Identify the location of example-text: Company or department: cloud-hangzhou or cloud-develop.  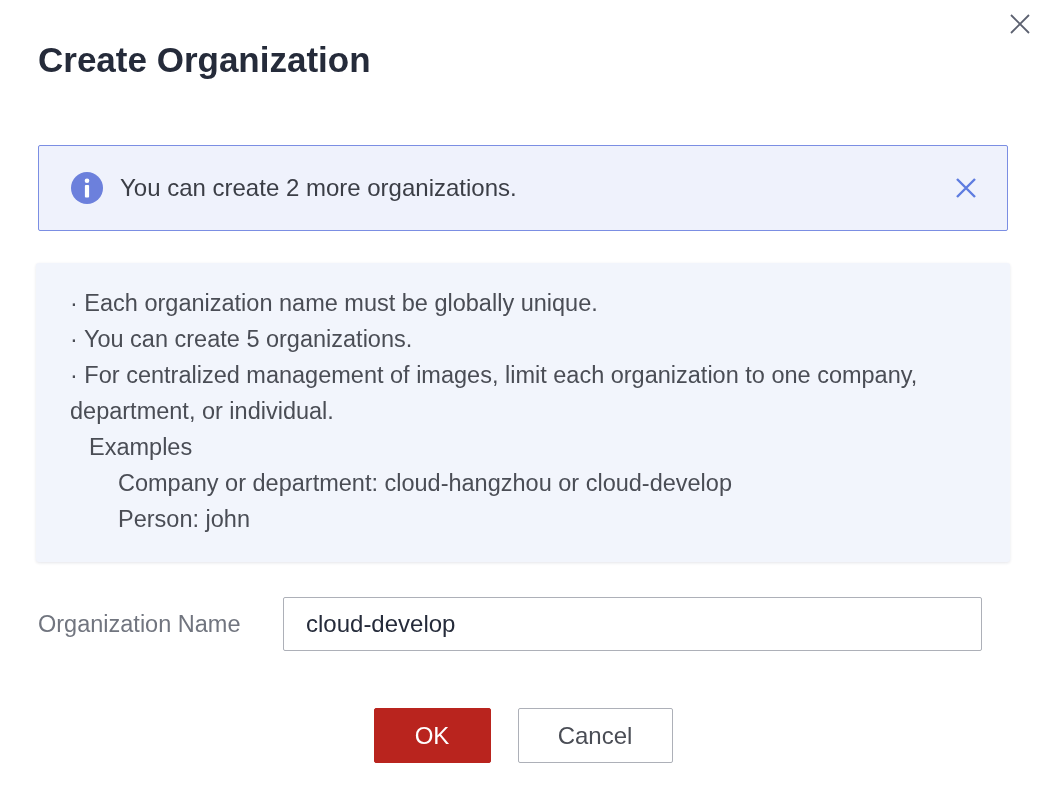
(425, 483).